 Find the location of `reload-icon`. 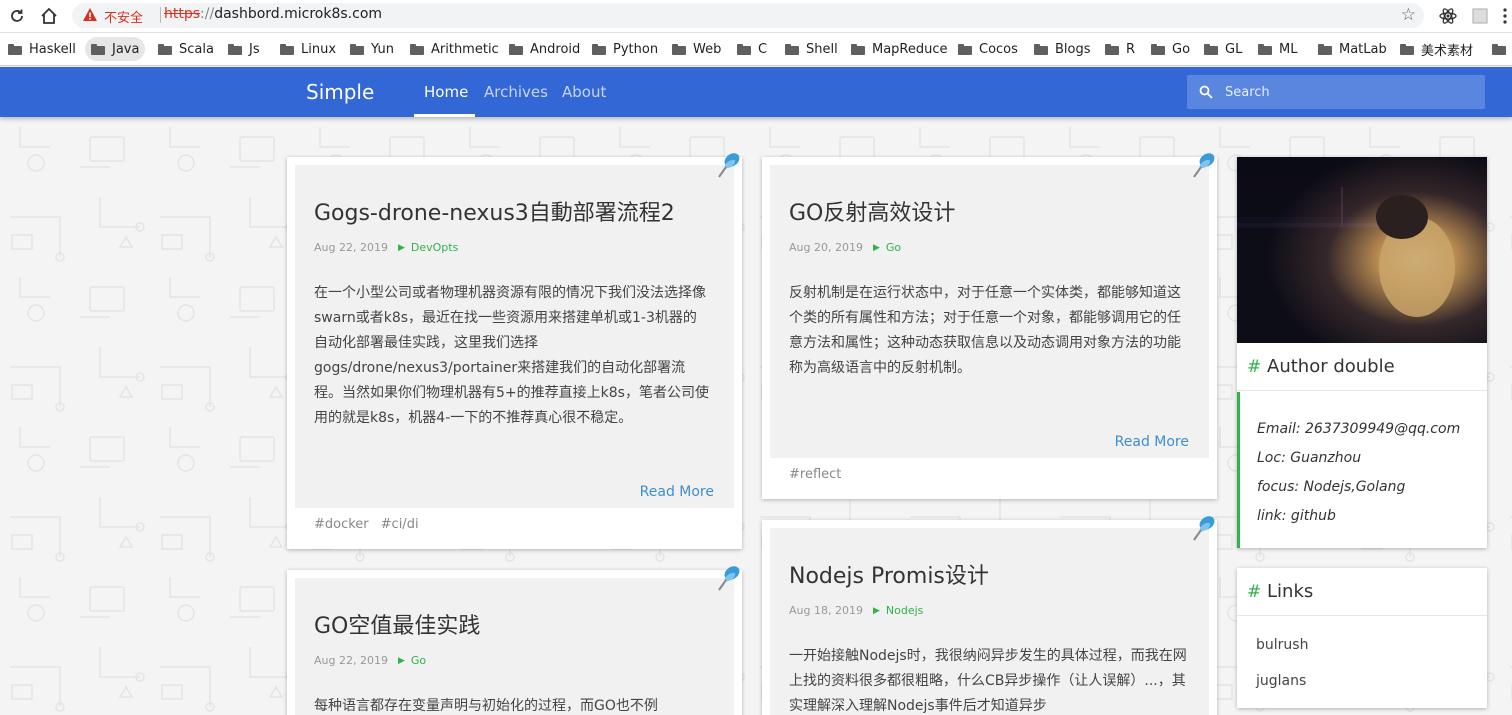

reload-icon is located at coordinates (17, 16).